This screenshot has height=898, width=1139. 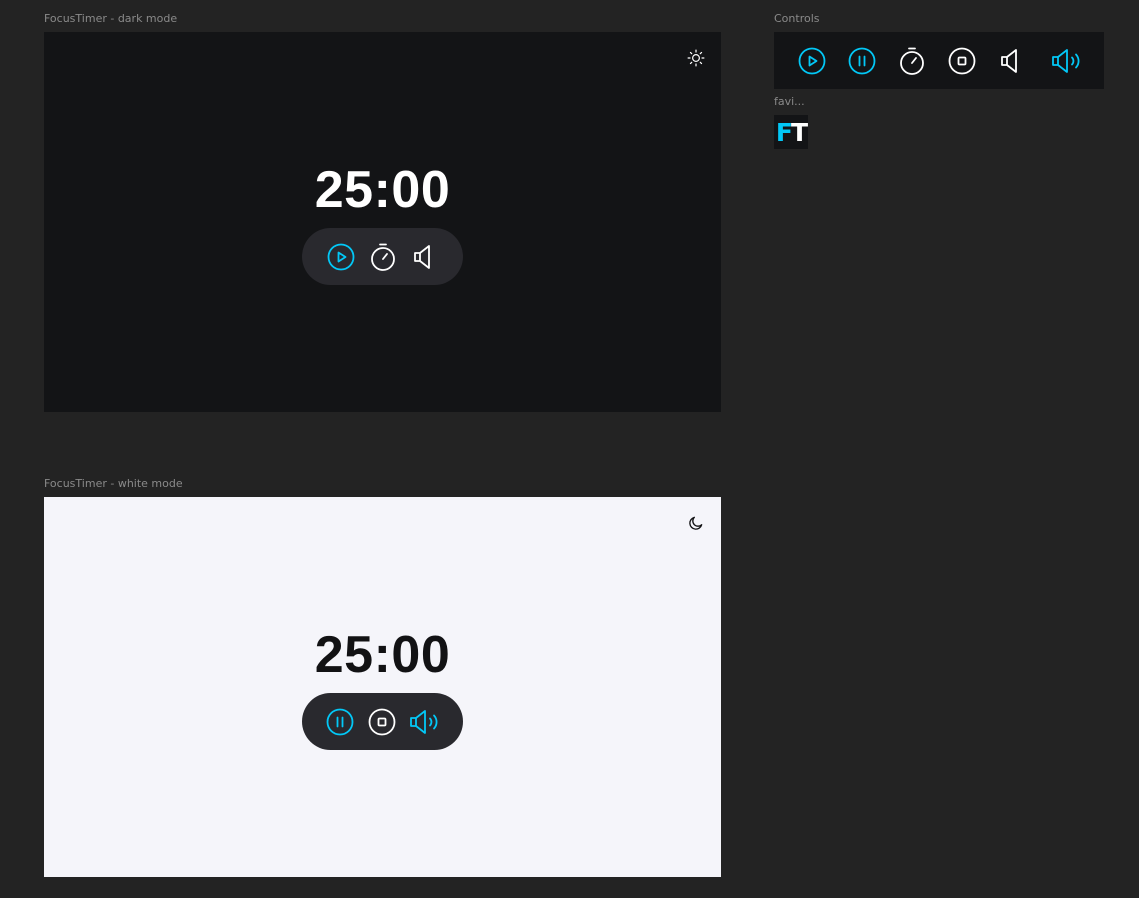 I want to click on controls-label: Controls, so click(x=797, y=18).